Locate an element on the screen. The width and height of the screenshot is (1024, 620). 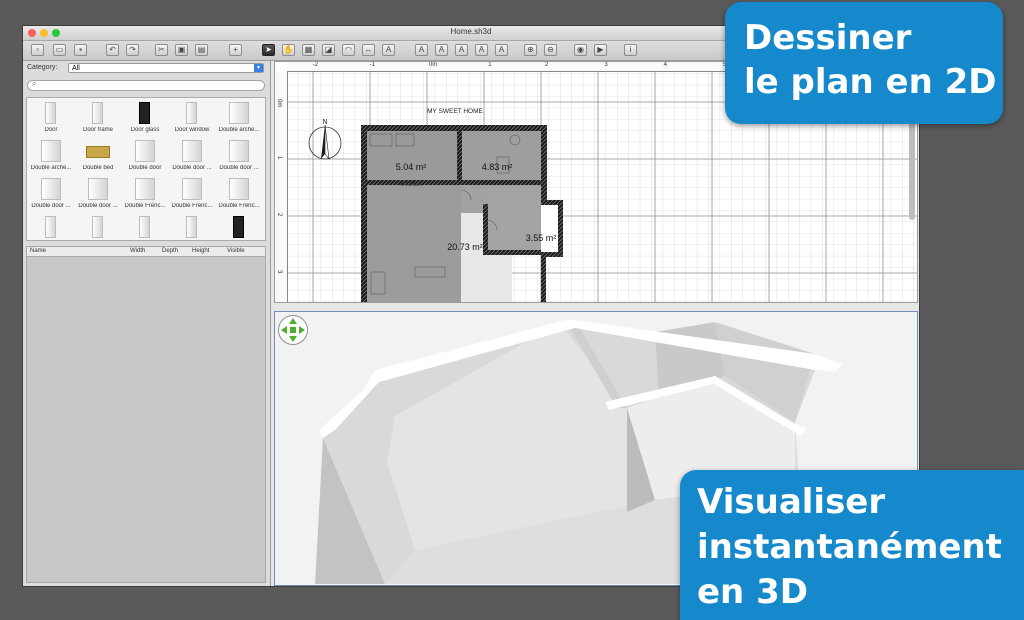
paste-button: ▤ is located at coordinates (201, 50).